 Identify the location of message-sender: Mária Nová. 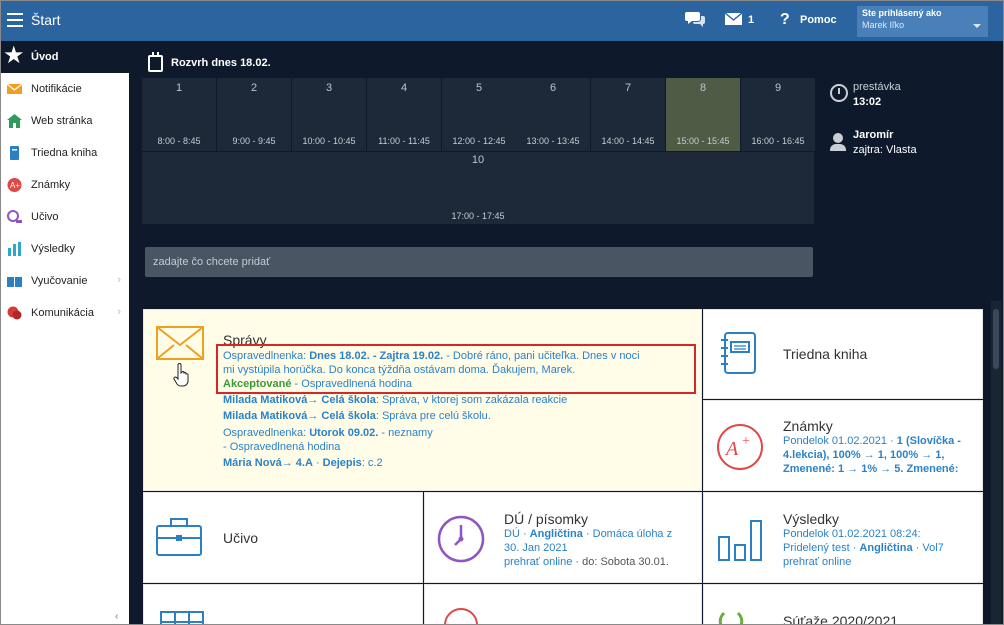
(252, 463).